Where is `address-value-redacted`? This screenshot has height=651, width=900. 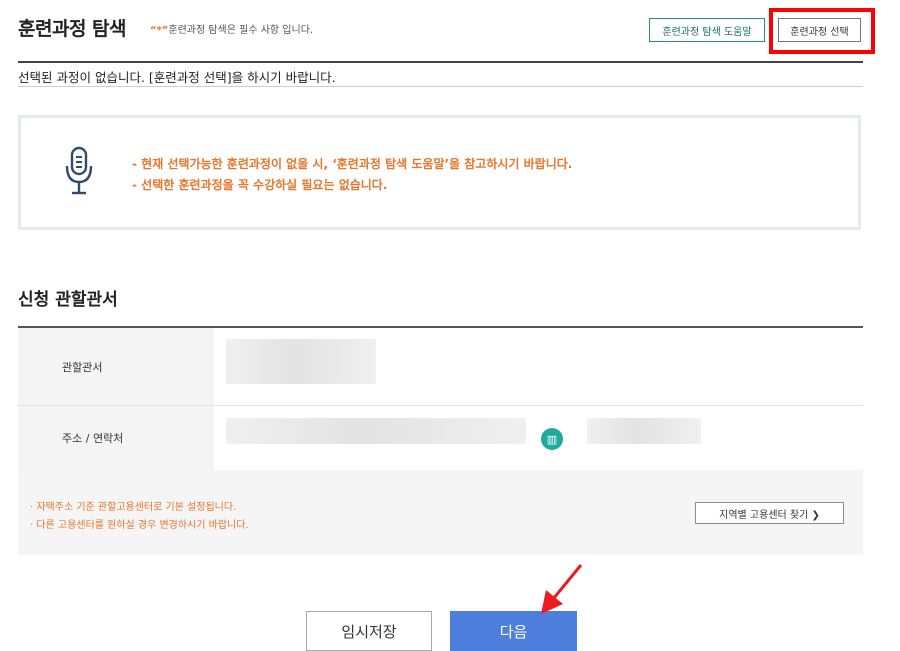
address-value-redacted is located at coordinates (376, 431).